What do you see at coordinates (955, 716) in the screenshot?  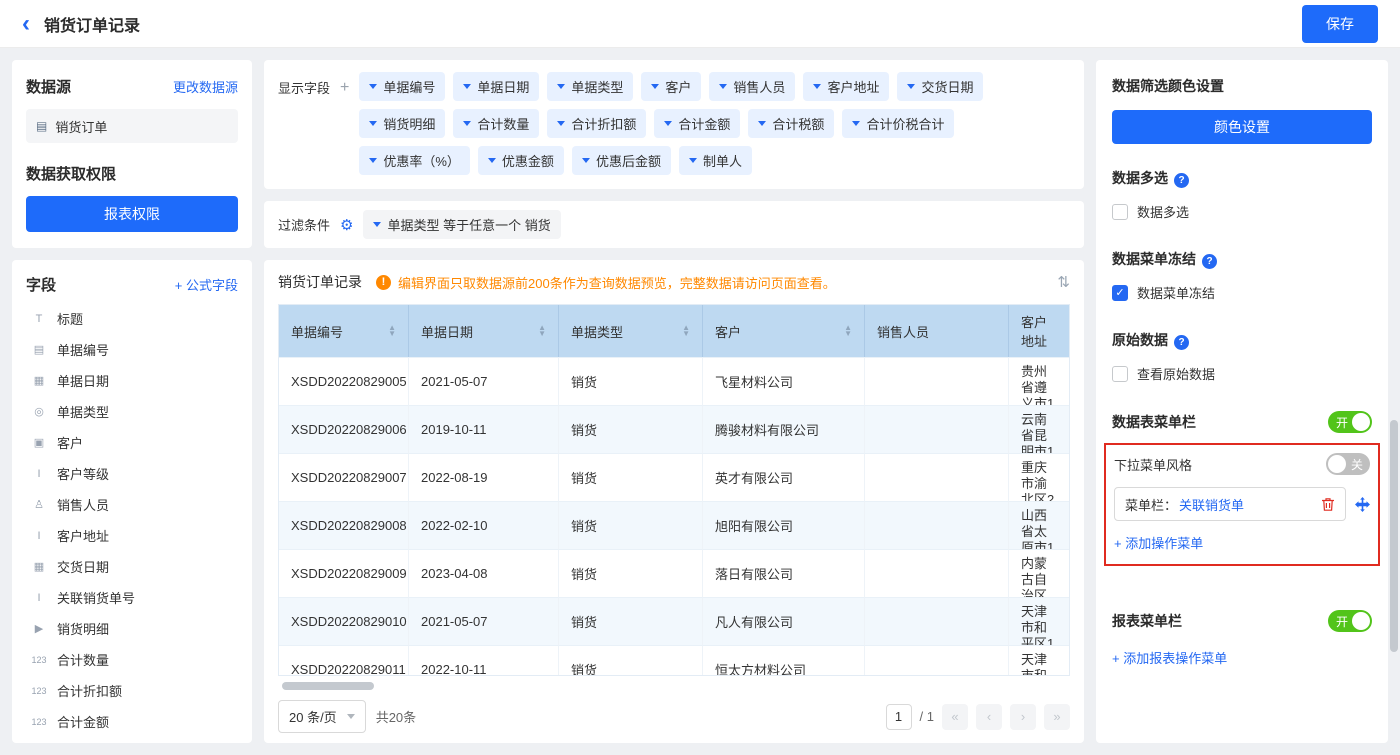 I see `pagination-first-icon` at bounding box center [955, 716].